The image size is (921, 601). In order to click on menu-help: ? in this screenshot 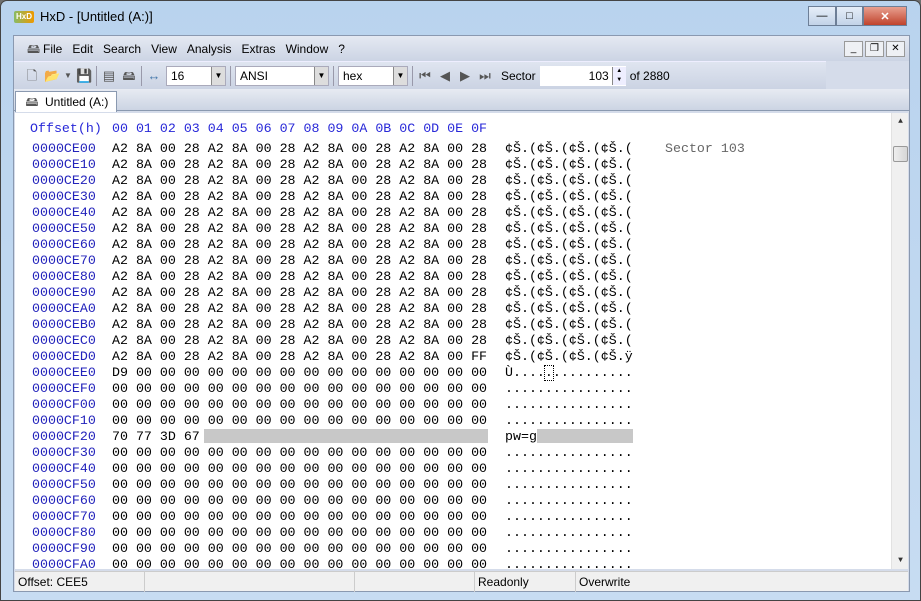, I will do `click(341, 49)`.